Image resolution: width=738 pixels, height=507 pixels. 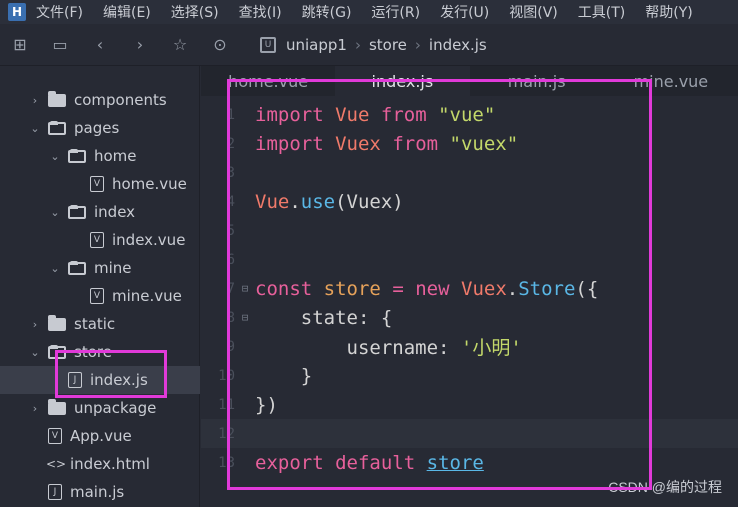 I want to click on line-number: 13, so click(x=226, y=462).